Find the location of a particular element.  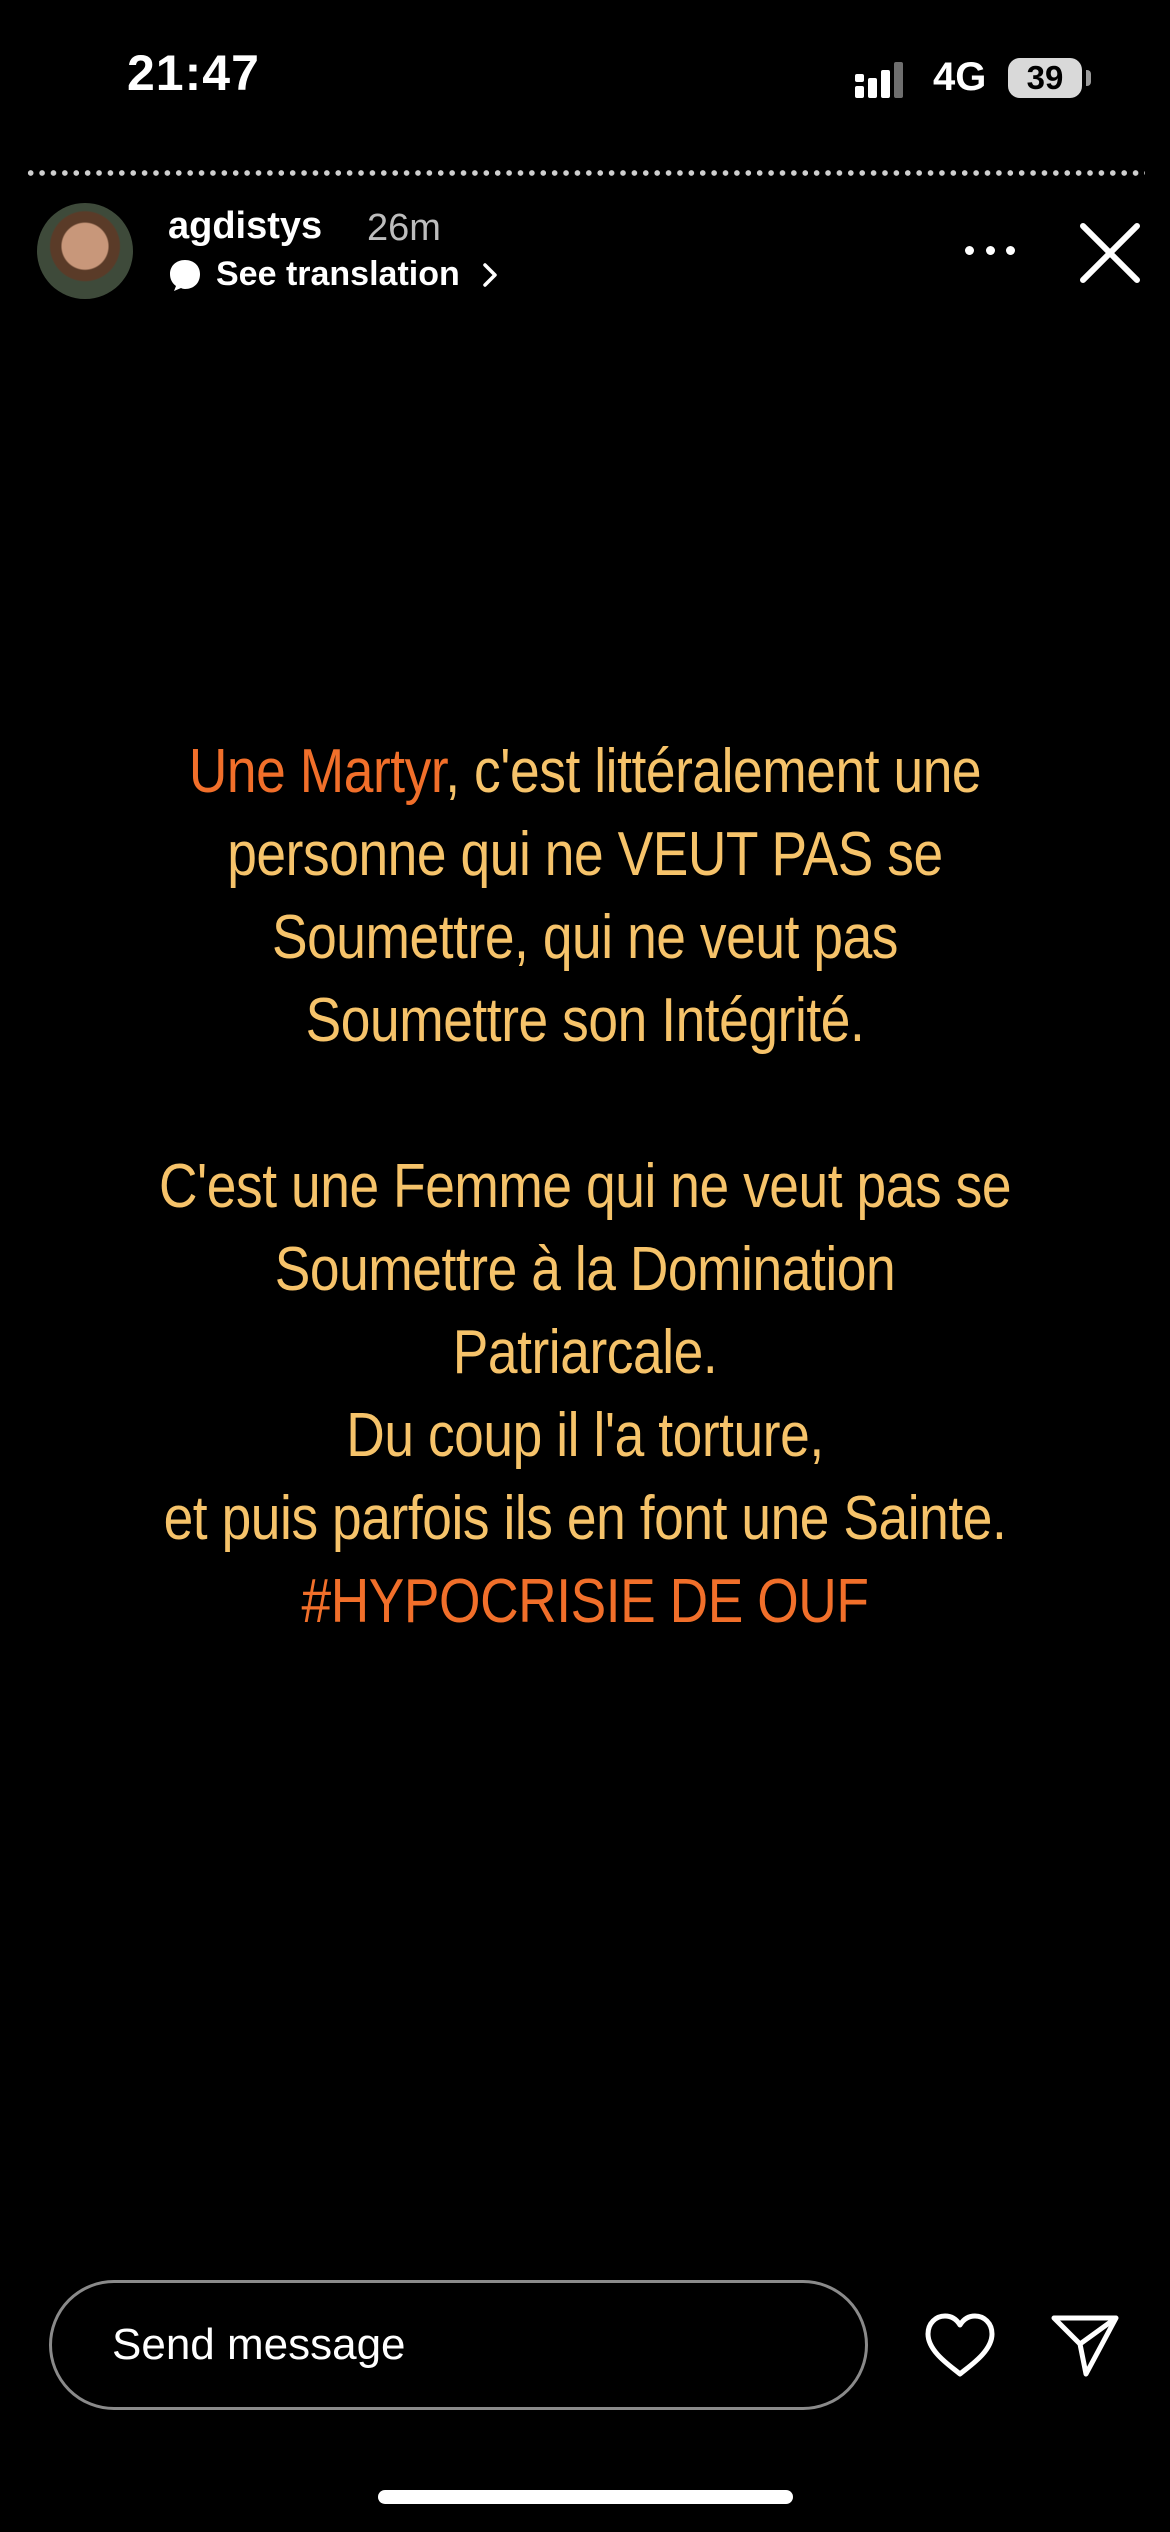

see-translation-button: See translation is located at coordinates (334, 274).